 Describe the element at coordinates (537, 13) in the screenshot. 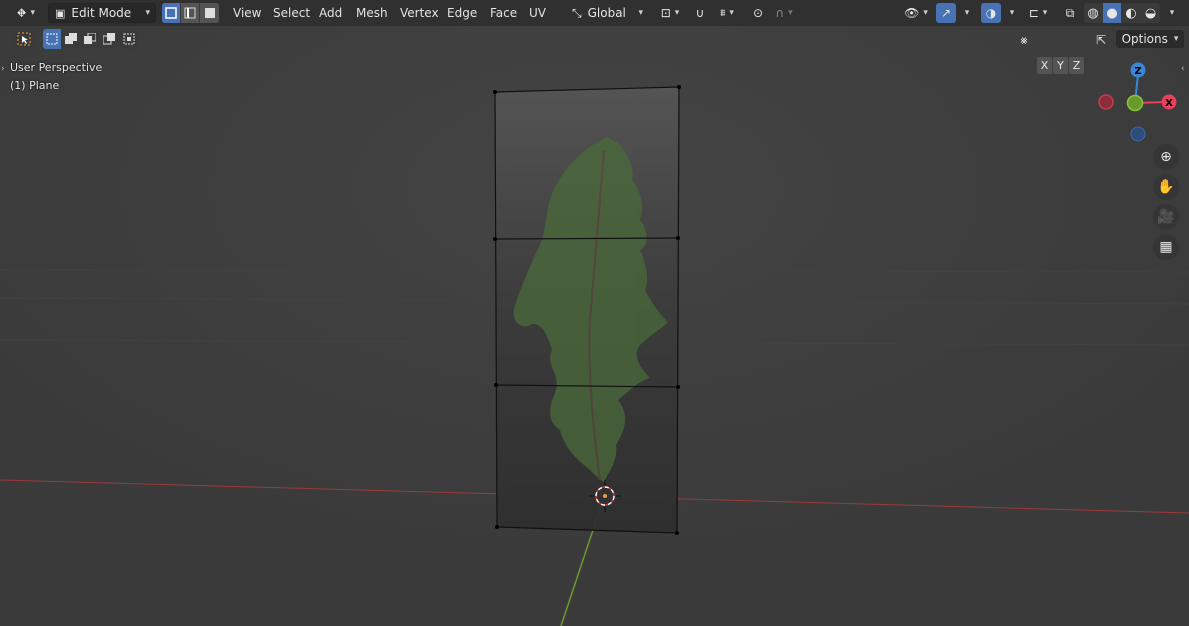

I see `menu-uv: UV` at that location.